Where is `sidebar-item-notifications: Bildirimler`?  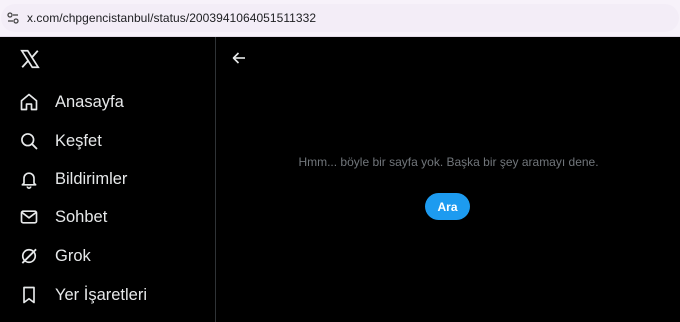 sidebar-item-notifications: Bildirimler is located at coordinates (72, 179).